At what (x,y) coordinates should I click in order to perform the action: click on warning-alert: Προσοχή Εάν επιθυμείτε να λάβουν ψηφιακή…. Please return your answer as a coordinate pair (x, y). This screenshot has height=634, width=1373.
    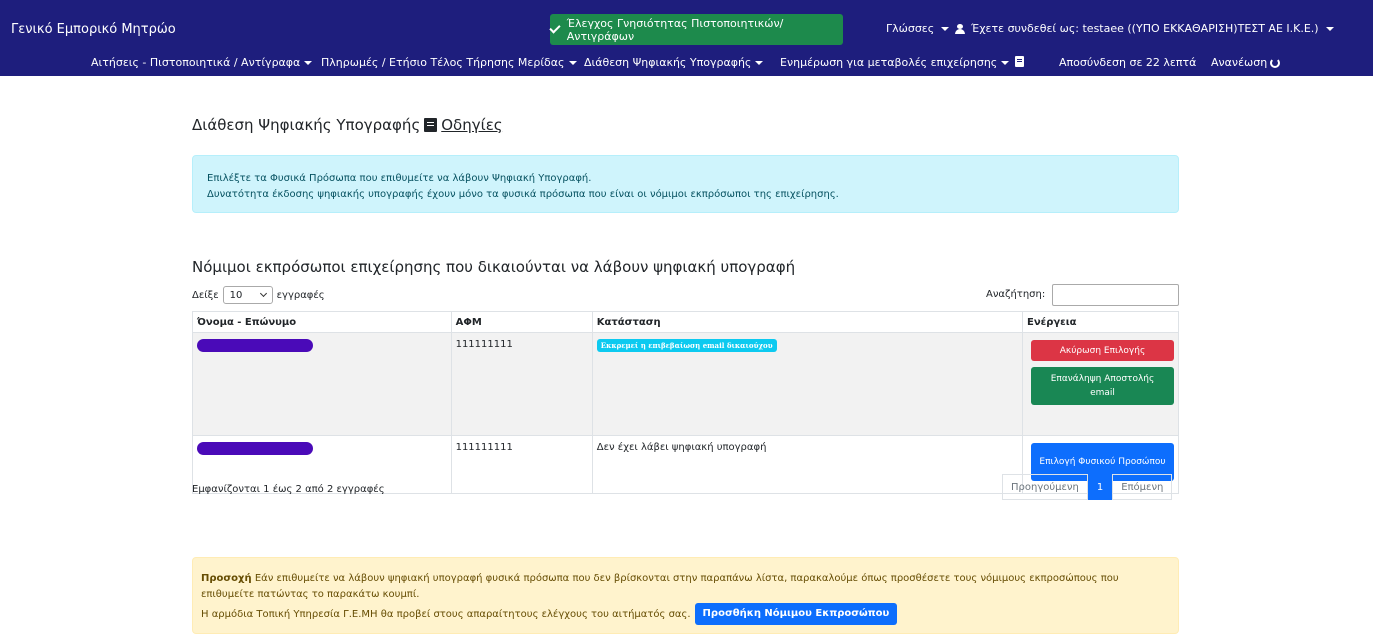
    Looking at the image, I should click on (685, 595).